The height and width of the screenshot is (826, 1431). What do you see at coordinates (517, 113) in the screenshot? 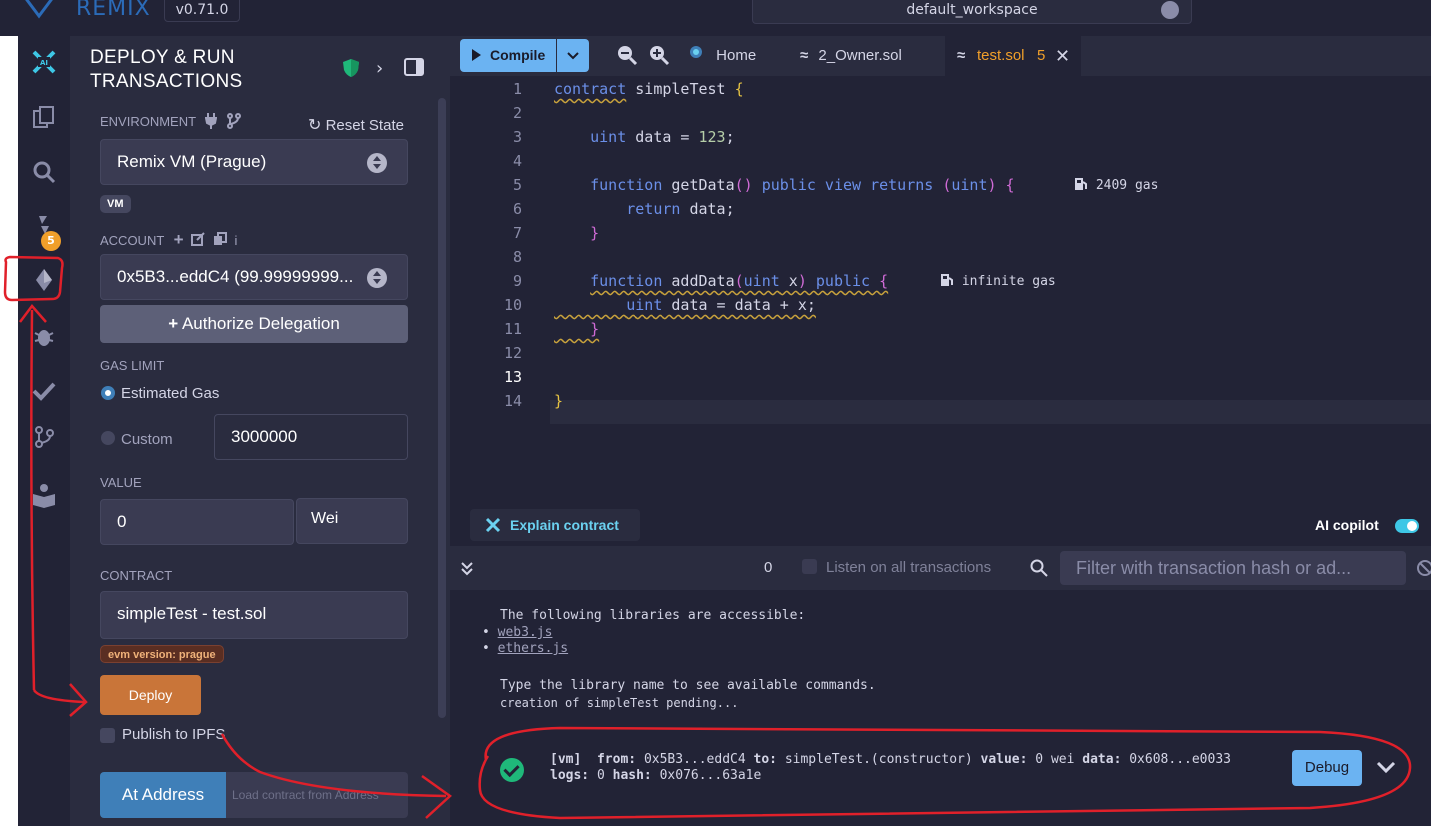
I see `line-number: 2` at bounding box center [517, 113].